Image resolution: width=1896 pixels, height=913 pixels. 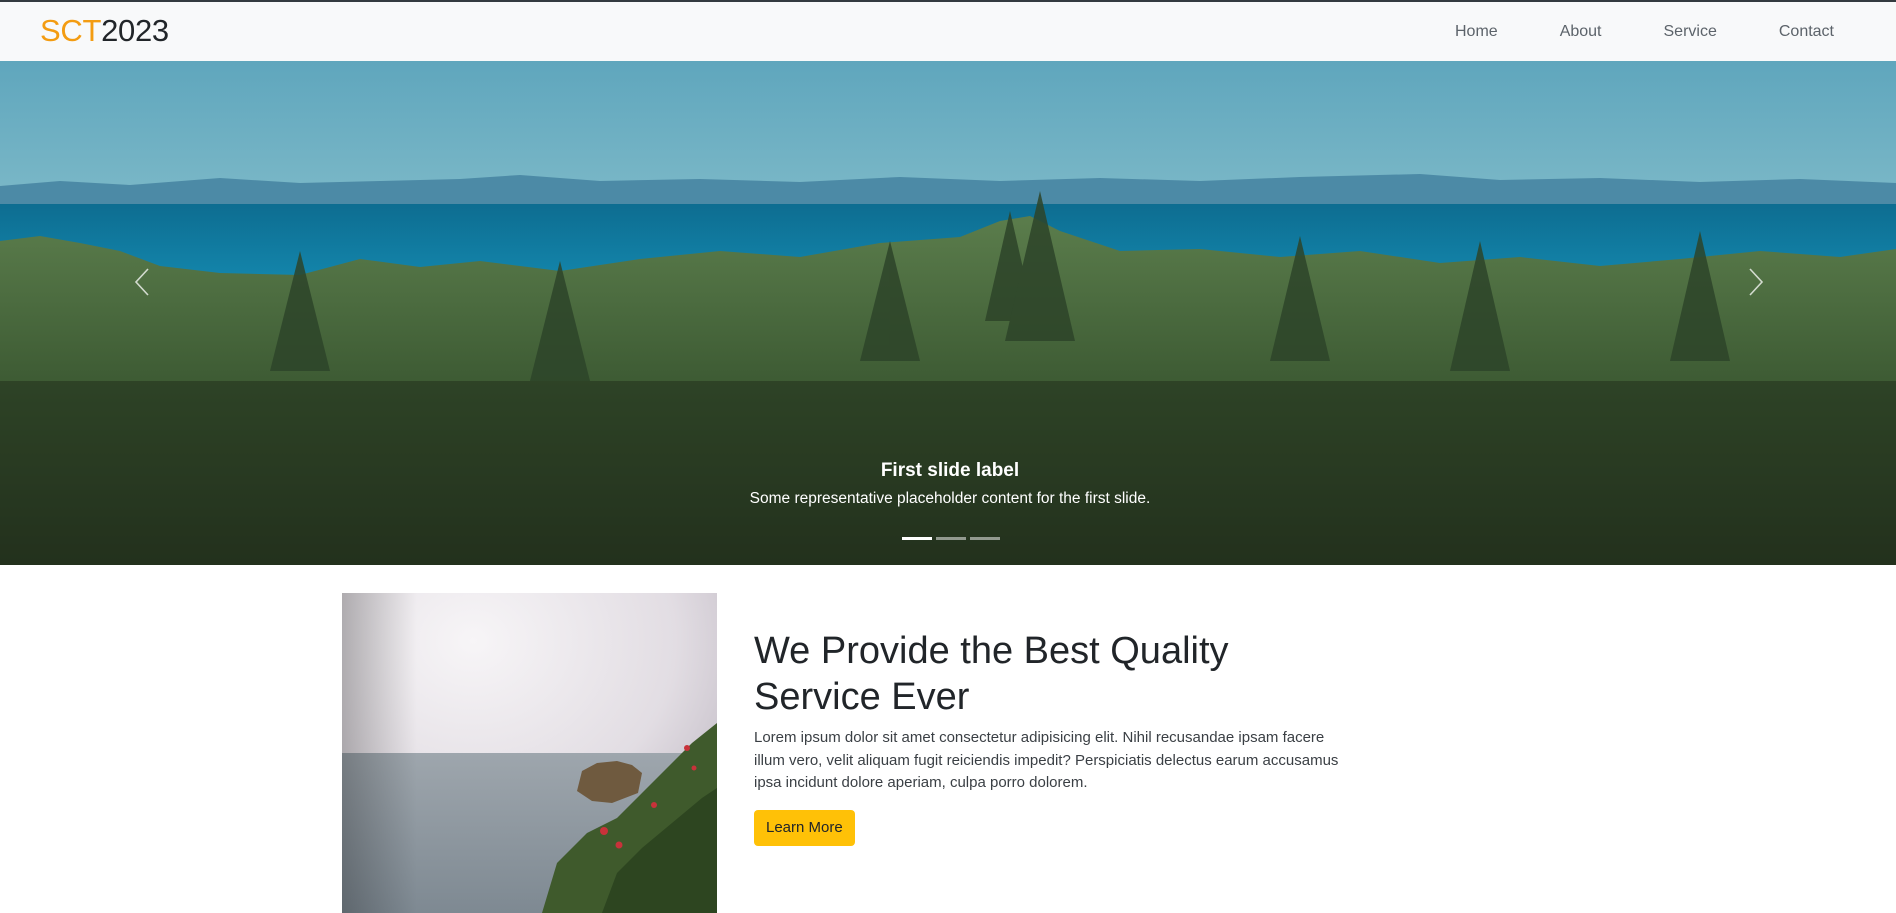 I want to click on brand-part-year: 2023, so click(x=135, y=30).